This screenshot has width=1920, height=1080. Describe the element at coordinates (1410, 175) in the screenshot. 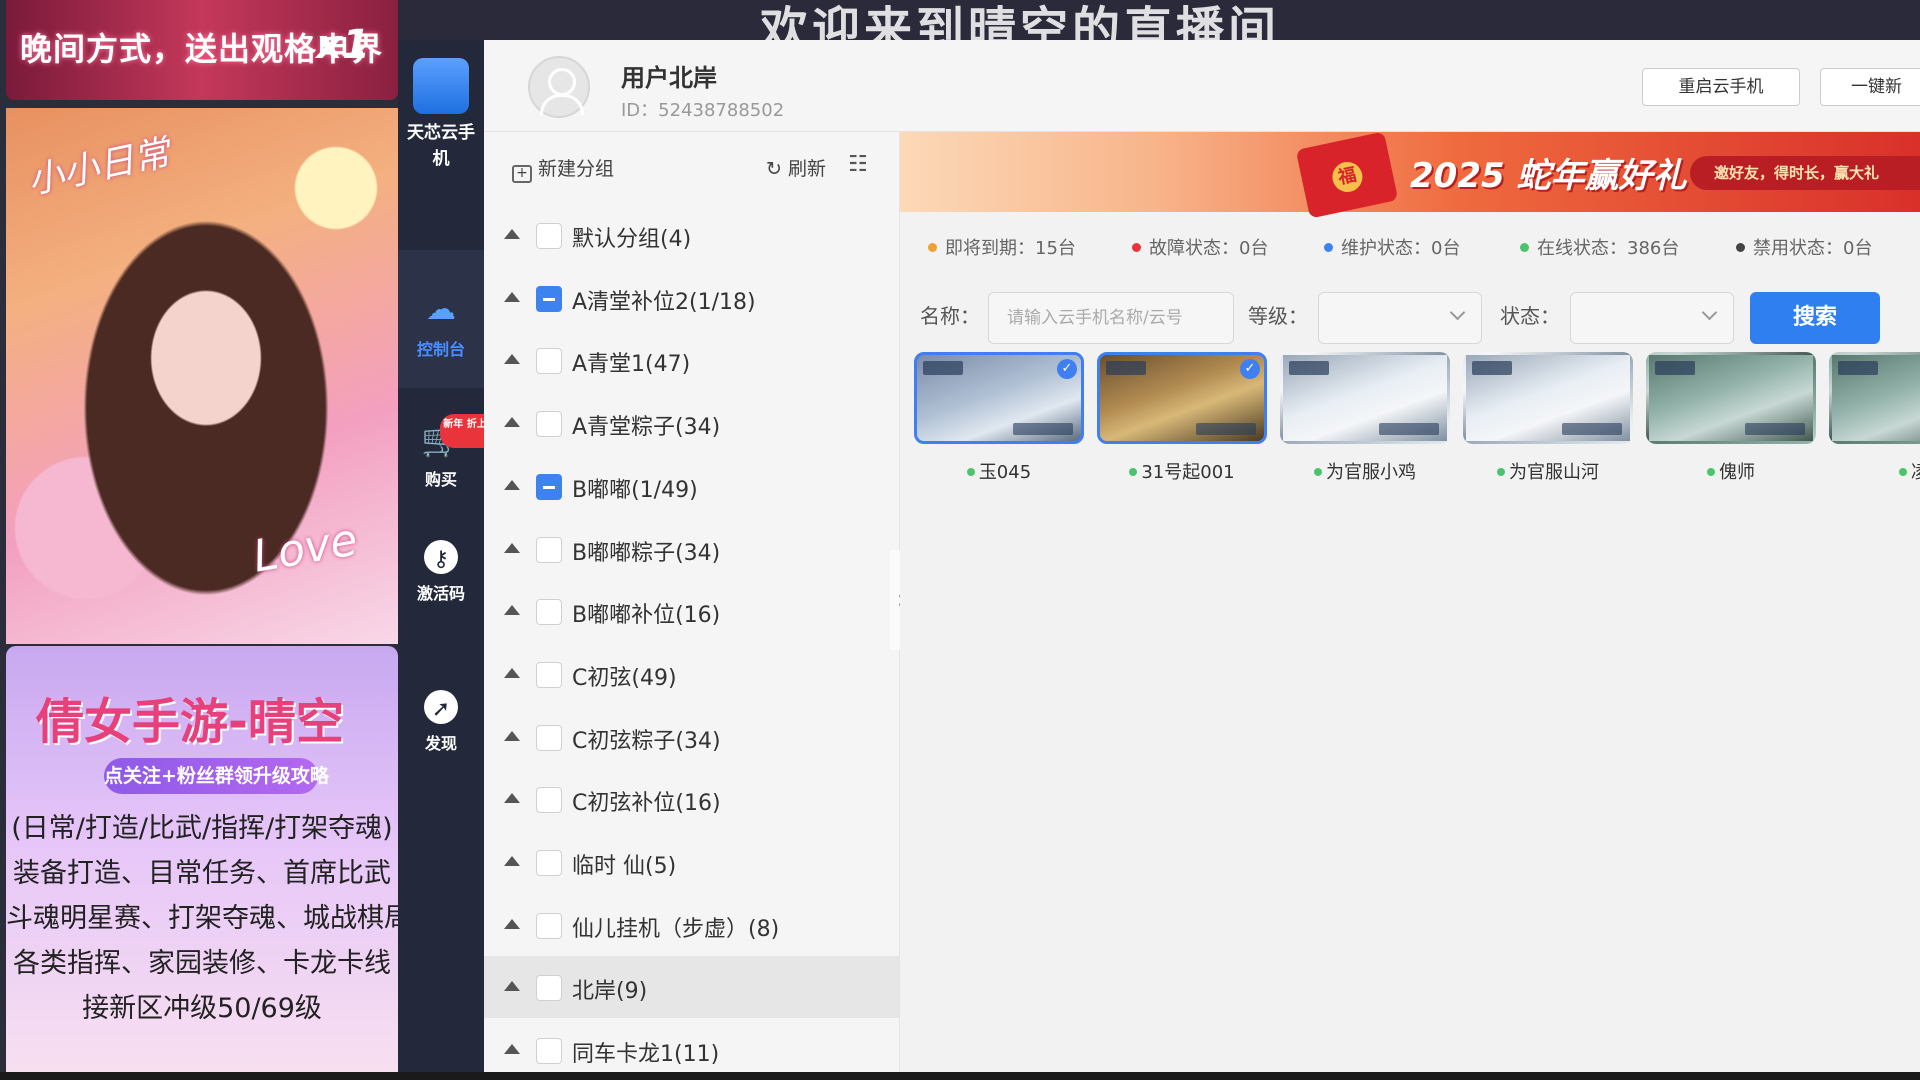

I see `promo-banner: 2025 蛇年赢好礼 邀好友，得时长，赢大礼` at that location.